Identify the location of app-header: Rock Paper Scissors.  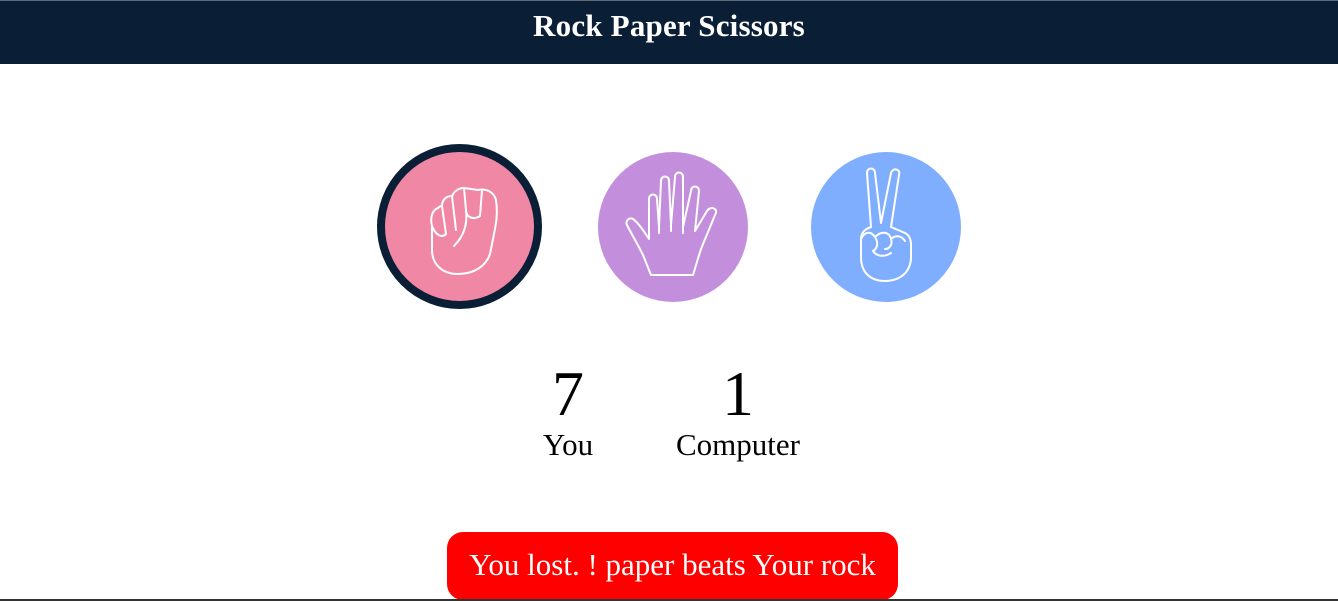
(669, 32).